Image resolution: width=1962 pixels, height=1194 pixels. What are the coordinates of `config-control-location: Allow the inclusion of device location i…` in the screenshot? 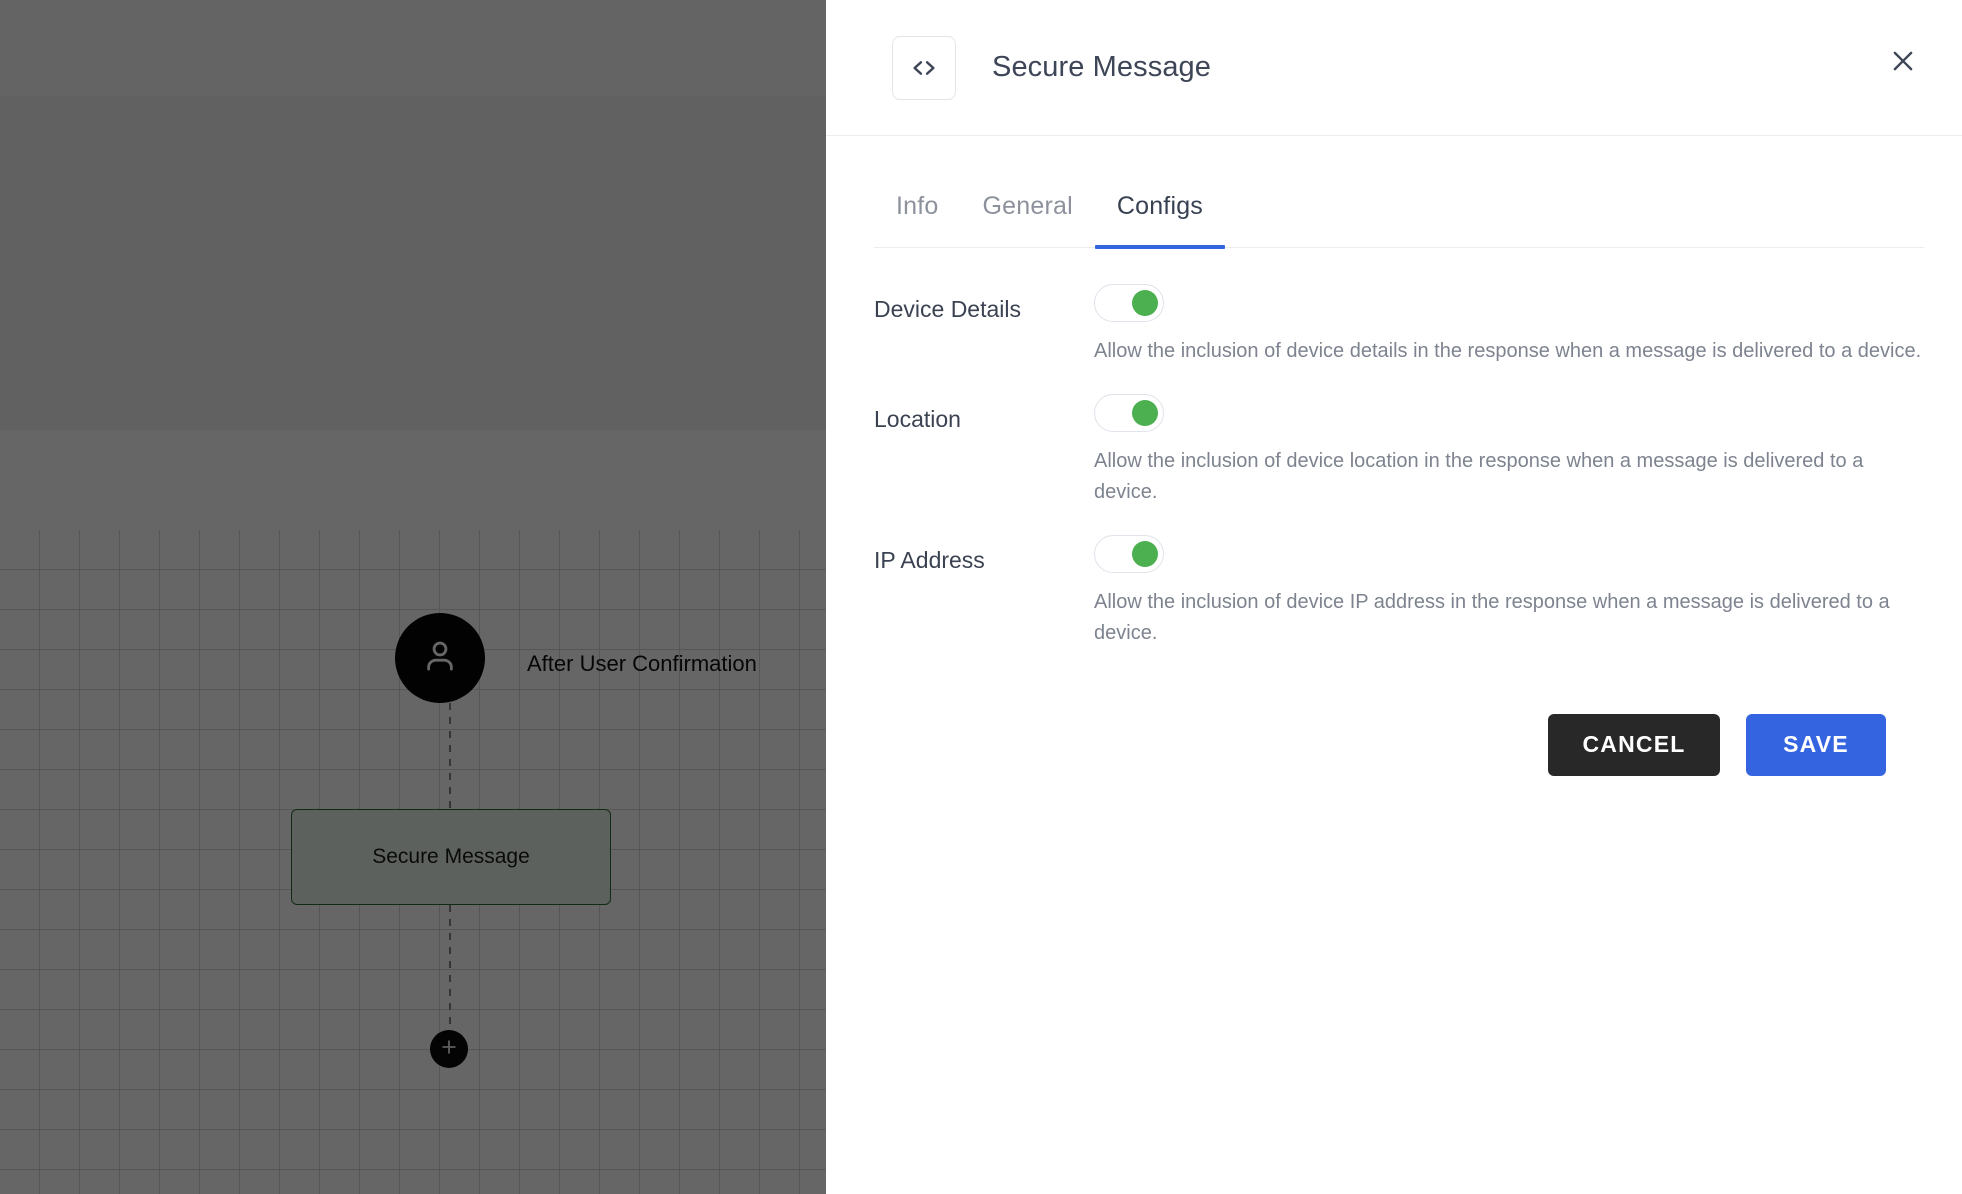 It's located at (1509, 450).